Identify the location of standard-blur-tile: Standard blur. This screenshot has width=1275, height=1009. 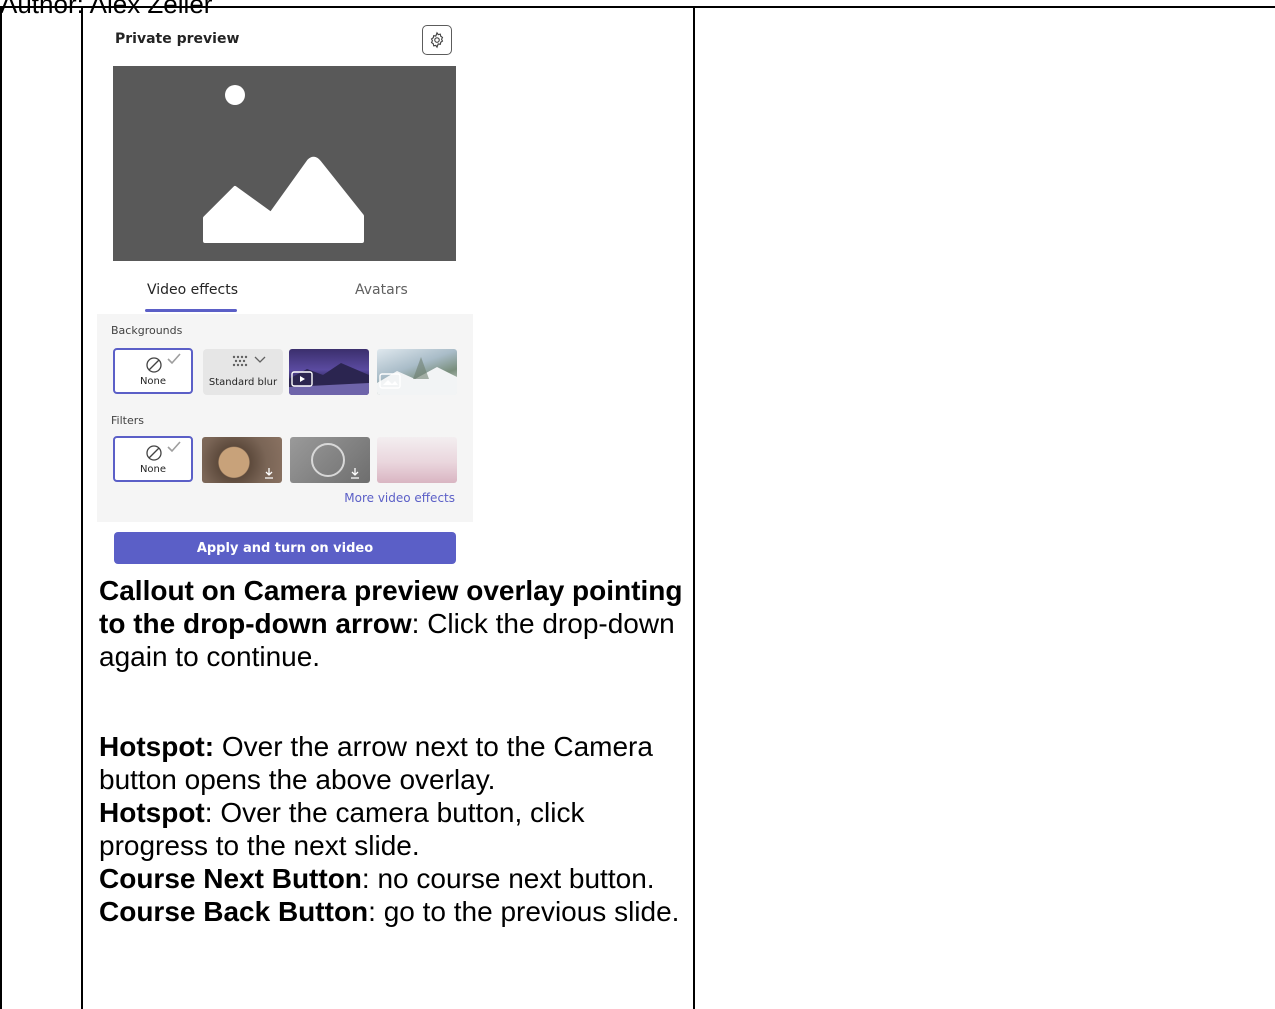
(243, 372).